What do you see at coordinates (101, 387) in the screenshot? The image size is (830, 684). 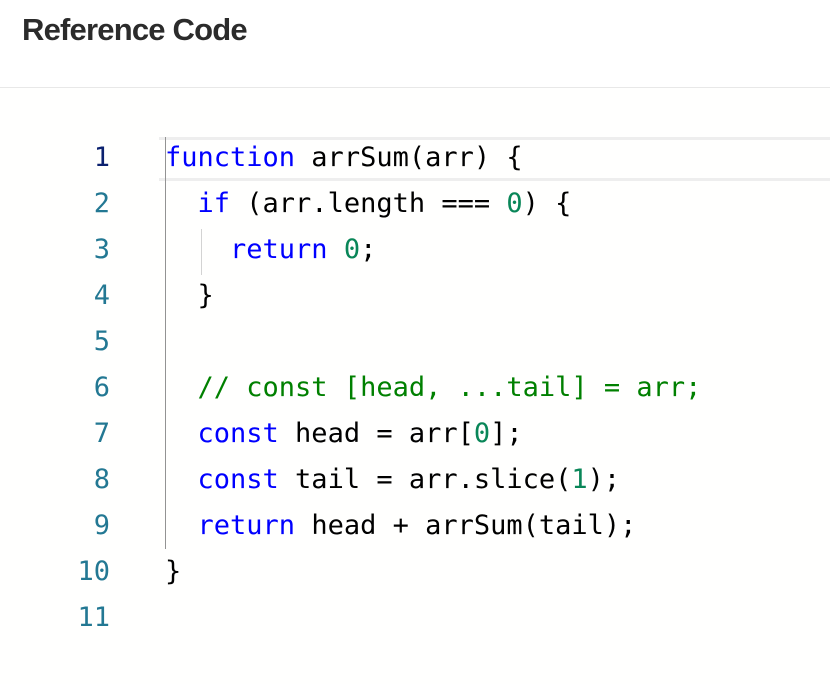 I see `line-number: 6` at bounding box center [101, 387].